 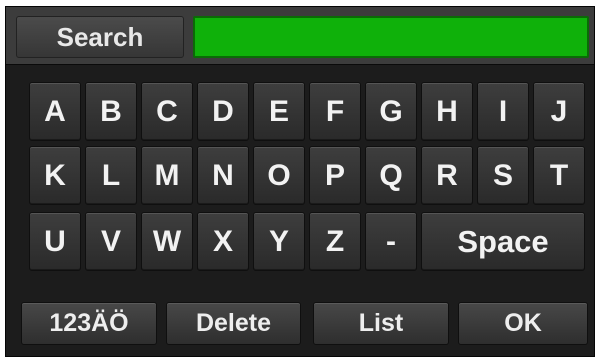 What do you see at coordinates (55, 241) in the screenshot?
I see `key-u: U` at bounding box center [55, 241].